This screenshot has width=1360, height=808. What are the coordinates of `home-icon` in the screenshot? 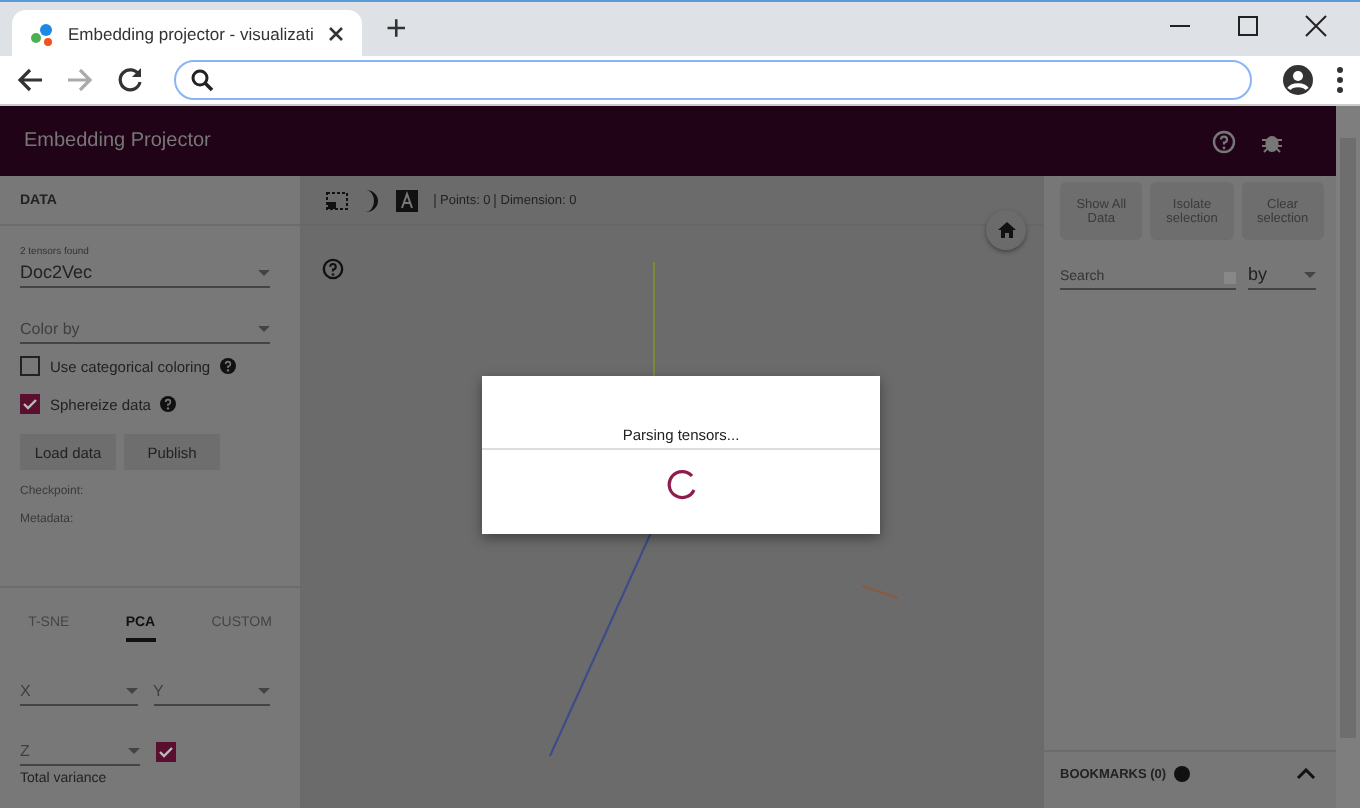 It's located at (1006, 230).